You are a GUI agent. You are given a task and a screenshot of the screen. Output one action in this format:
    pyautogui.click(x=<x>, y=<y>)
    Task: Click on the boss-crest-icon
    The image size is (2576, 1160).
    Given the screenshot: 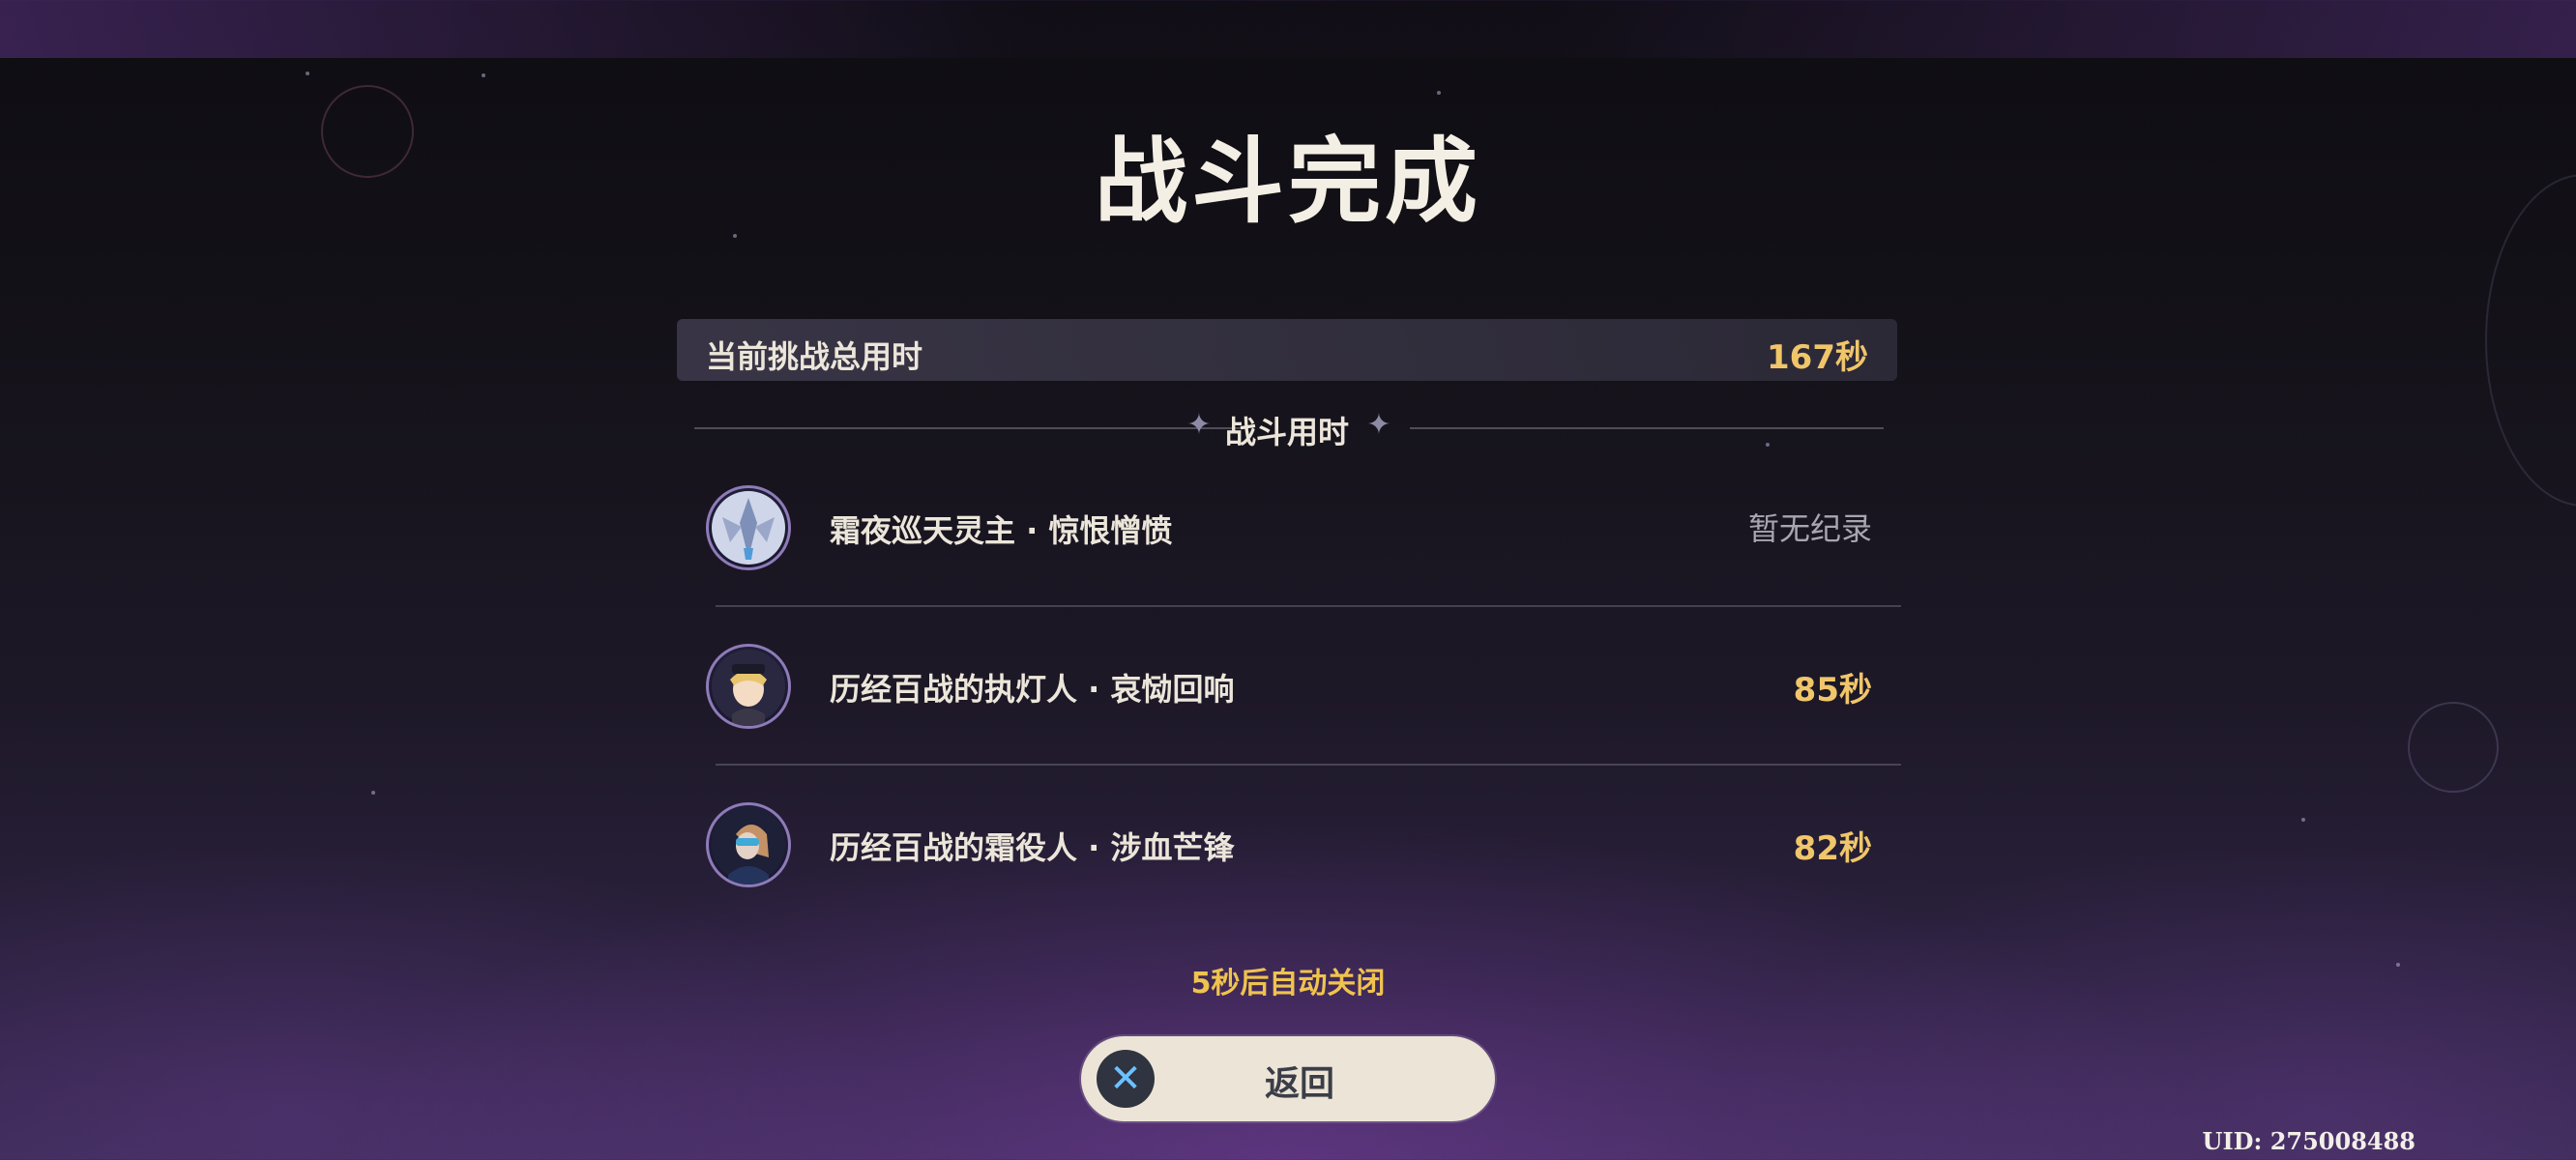 What is the action you would take?
    pyautogui.click(x=748, y=527)
    